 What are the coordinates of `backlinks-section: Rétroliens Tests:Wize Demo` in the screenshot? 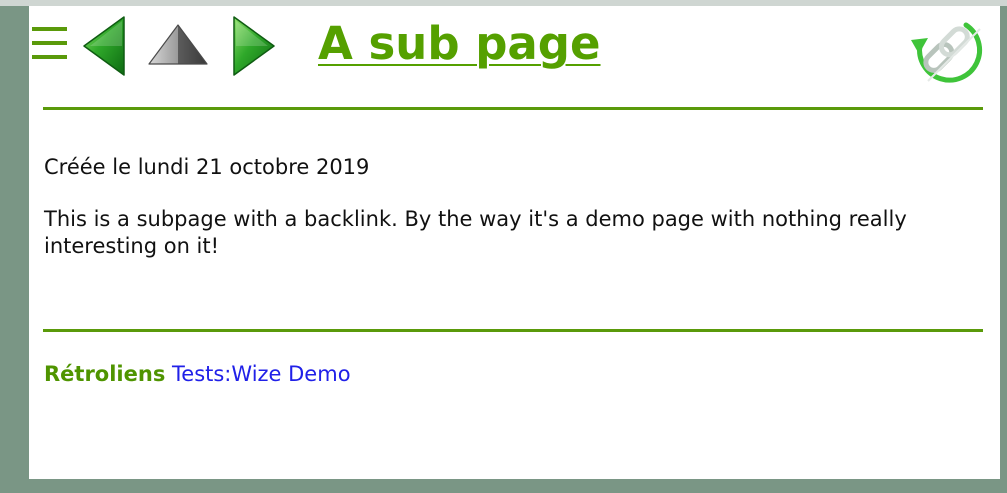 It's located at (197, 374).